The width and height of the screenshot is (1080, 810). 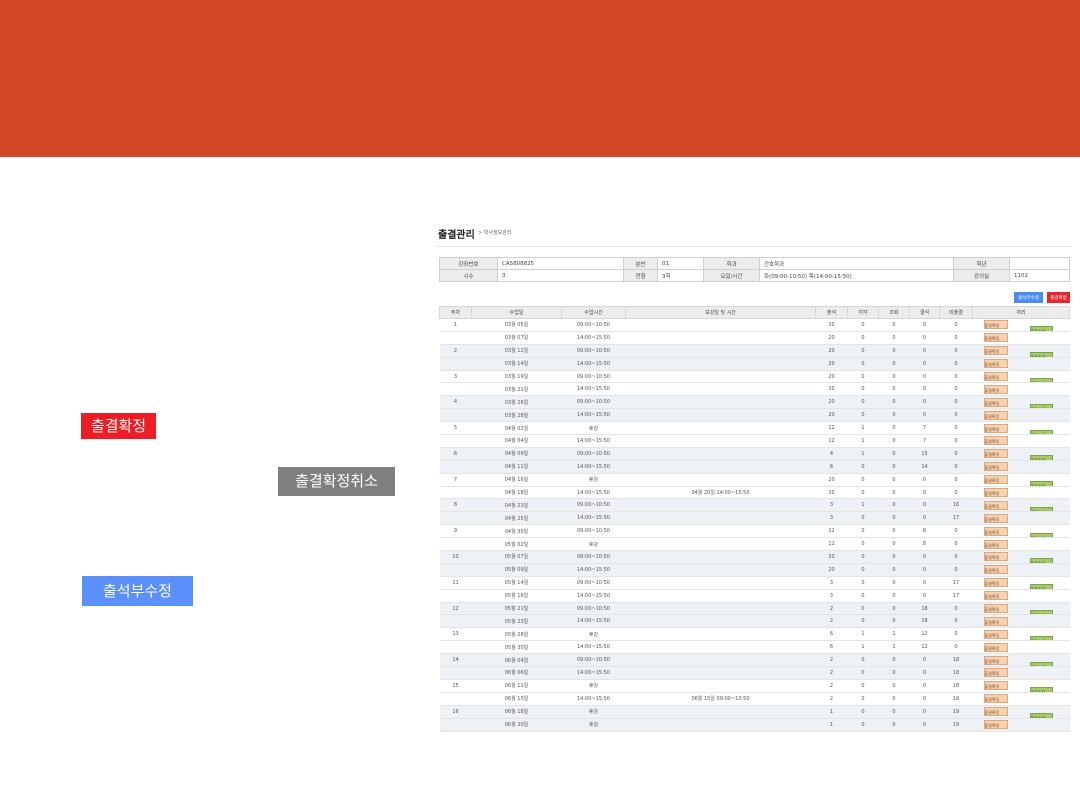 I want to click on late-cell: 0, so click(x=863, y=621).